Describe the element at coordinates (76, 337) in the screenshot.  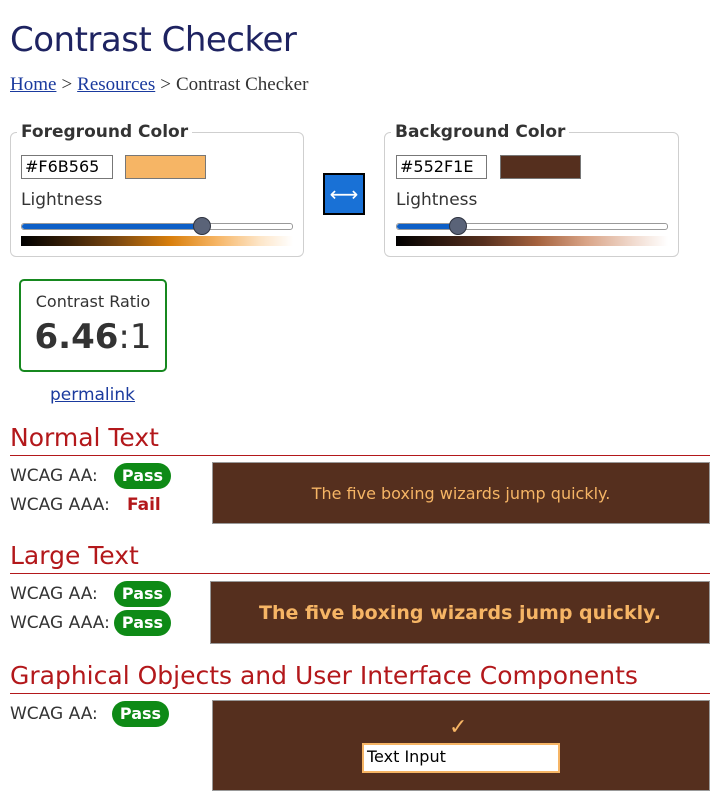
I see `contrast-ratio-number: 6.46` at that location.